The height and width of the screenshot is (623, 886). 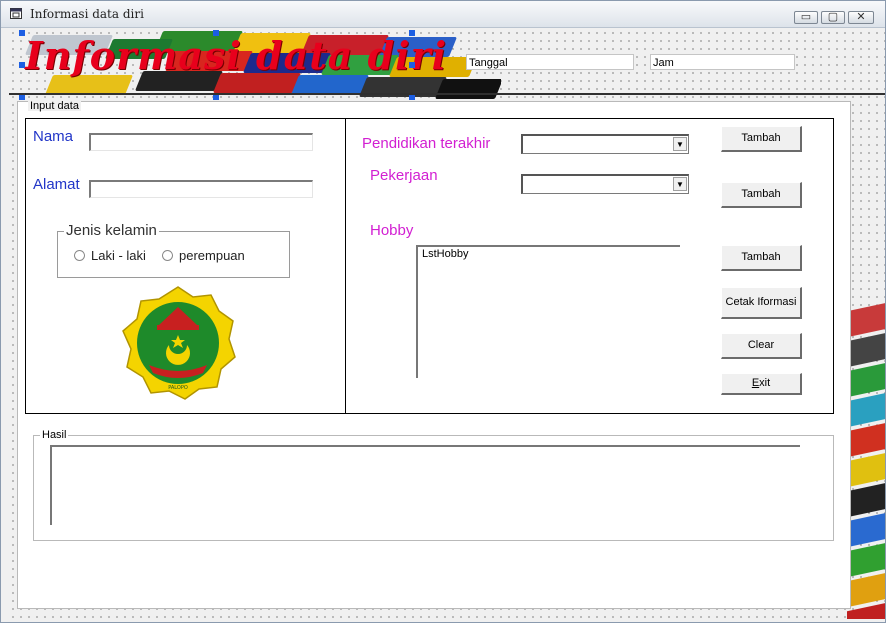 I want to click on nama-label: Nama, so click(x=53, y=136).